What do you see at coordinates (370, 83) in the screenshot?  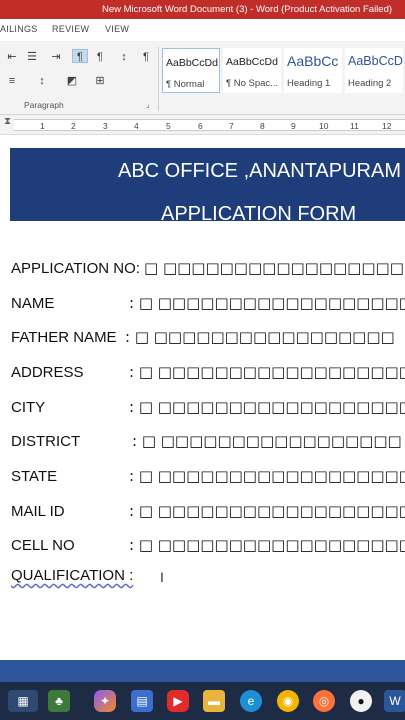 I see `style-name: Heading 2` at bounding box center [370, 83].